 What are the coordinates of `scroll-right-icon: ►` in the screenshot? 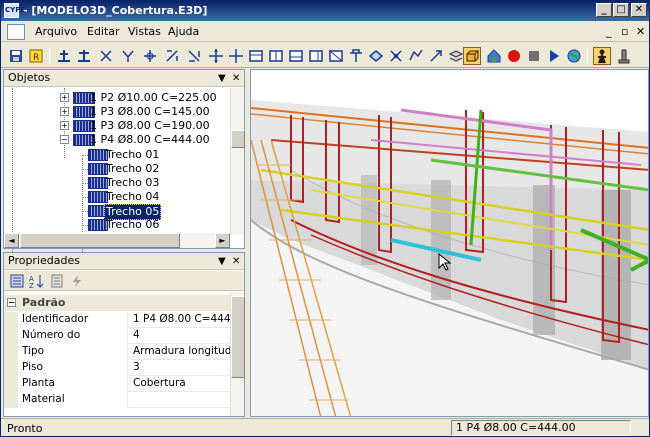 It's located at (222, 240).